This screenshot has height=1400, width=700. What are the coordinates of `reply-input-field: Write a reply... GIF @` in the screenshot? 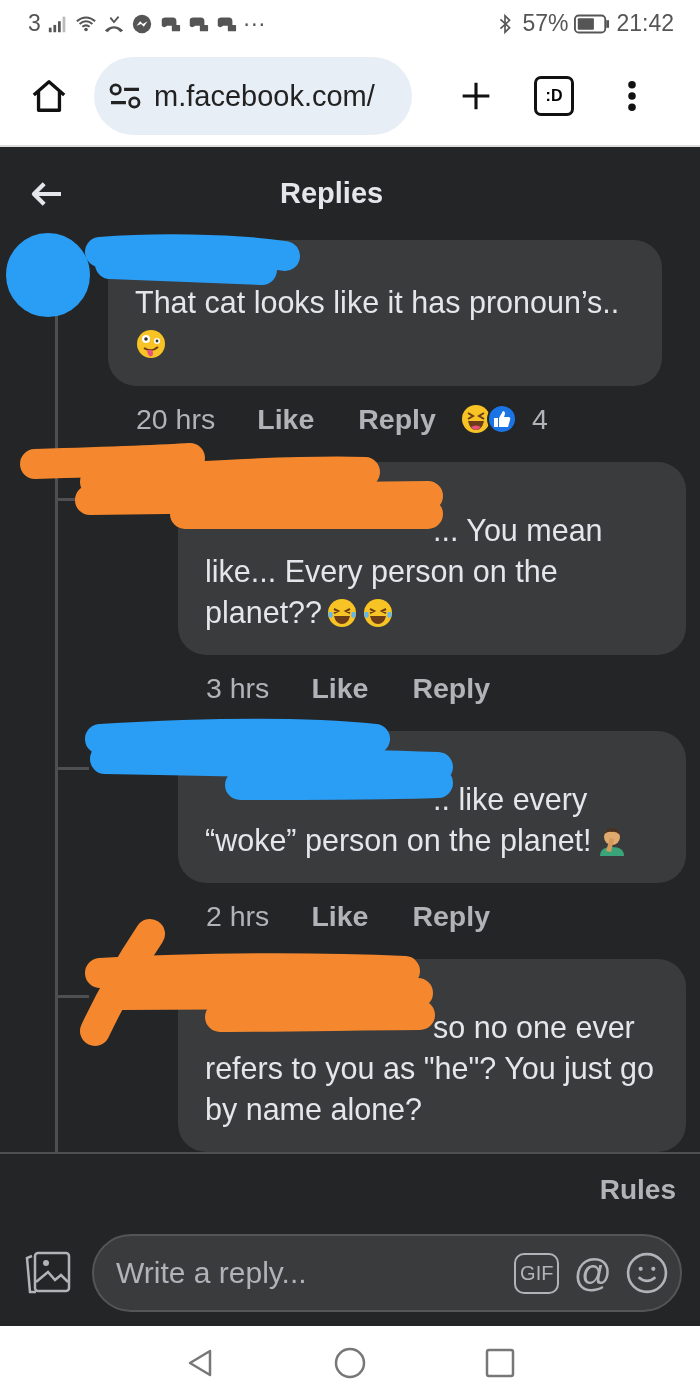 It's located at (387, 1273).